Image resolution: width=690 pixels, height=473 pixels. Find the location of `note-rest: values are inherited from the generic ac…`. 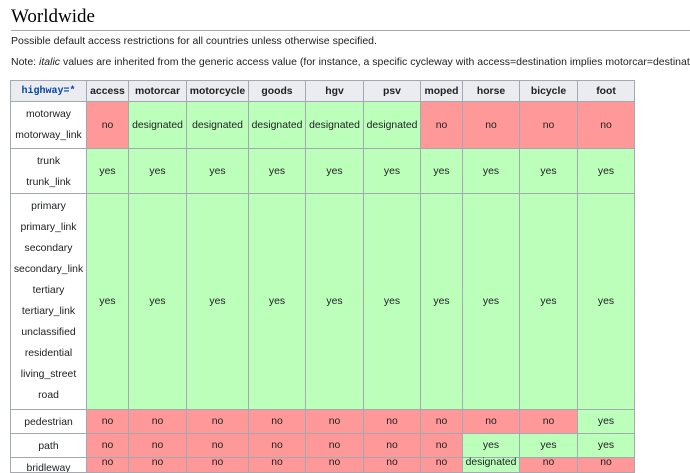

note-rest: values are inherited from the generic ac… is located at coordinates (375, 62).